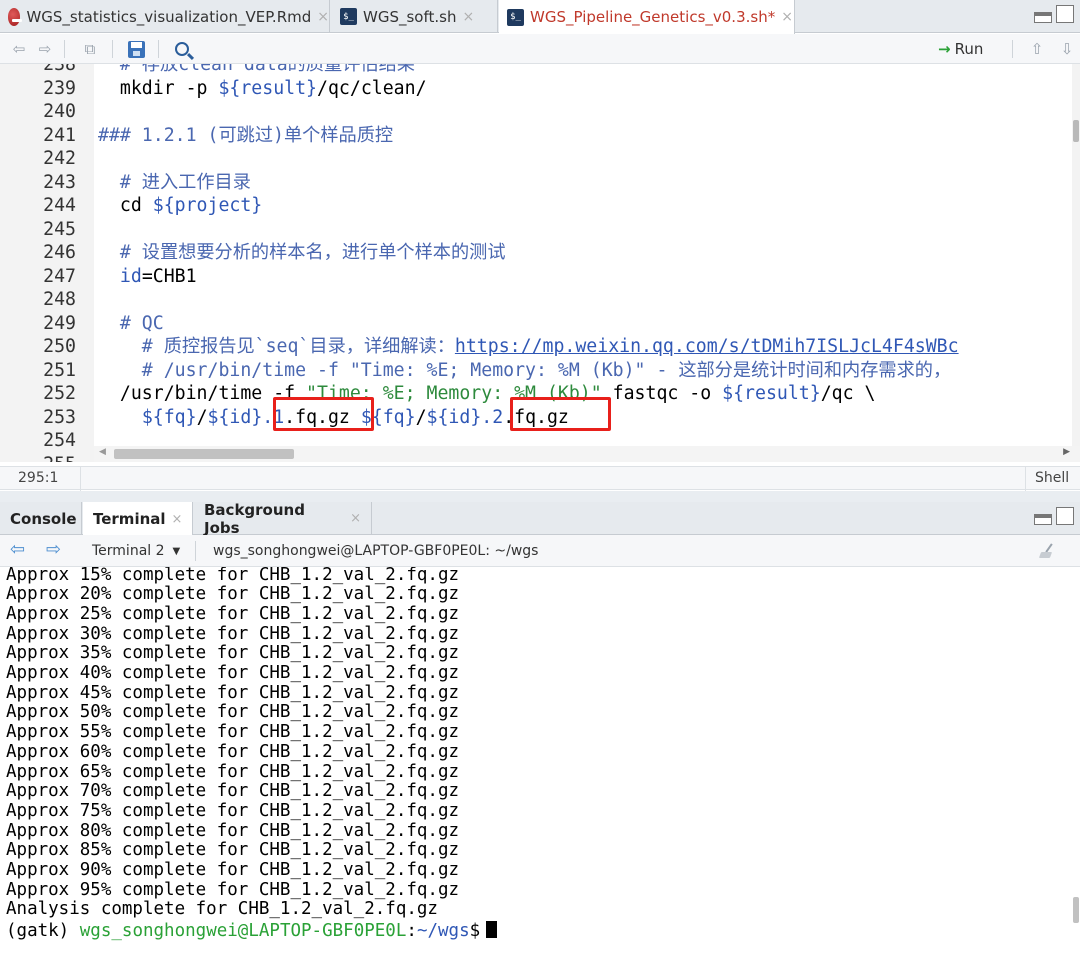  What do you see at coordinates (560, 414) in the screenshot?
I see `highlight-box-read2` at bounding box center [560, 414].